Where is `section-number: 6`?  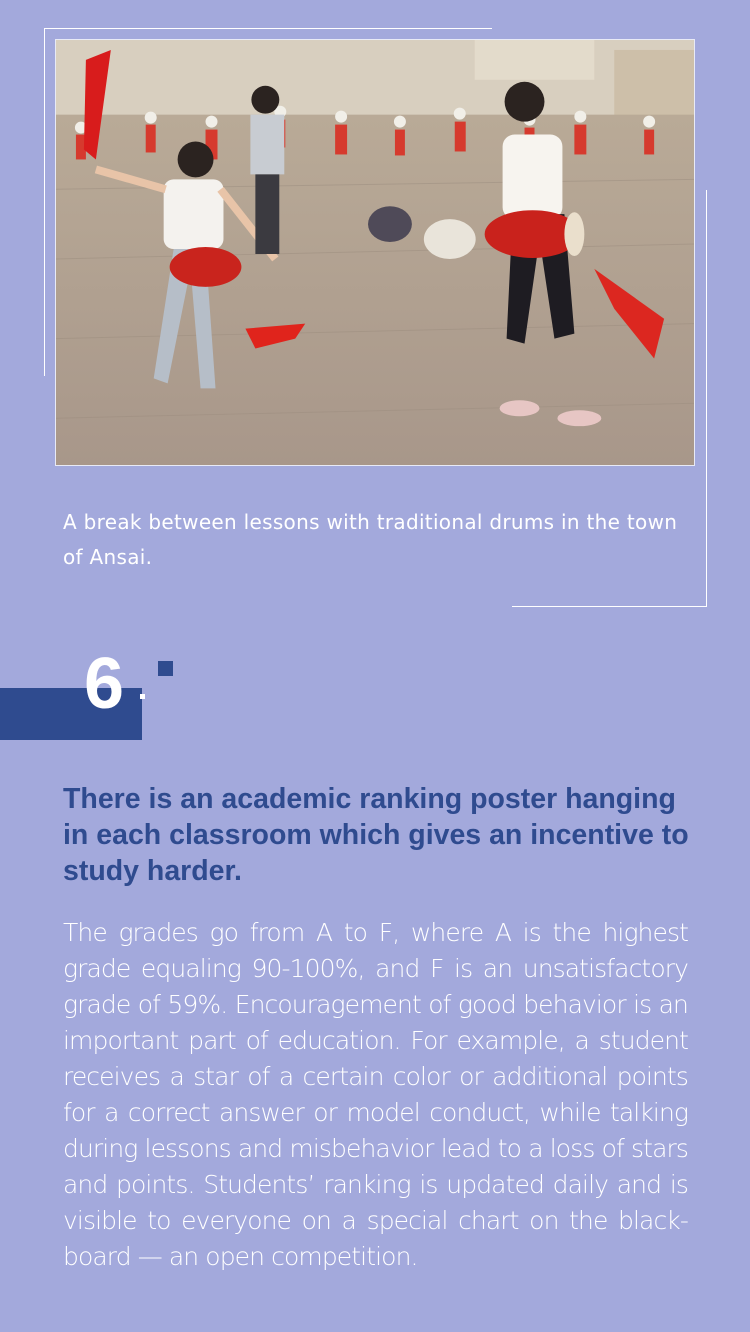
section-number: 6 is located at coordinates (104, 684).